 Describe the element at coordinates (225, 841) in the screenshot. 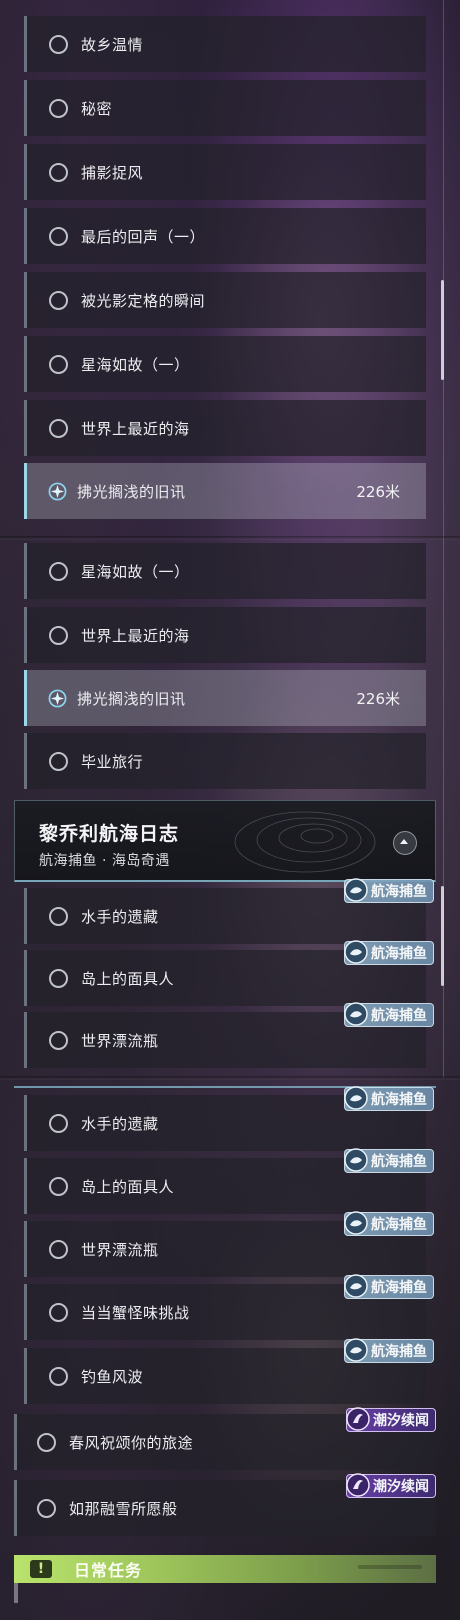

I see `quest-category-header: 黎乔利航海日志 航海捕鱼 · 海岛奇遇` at that location.